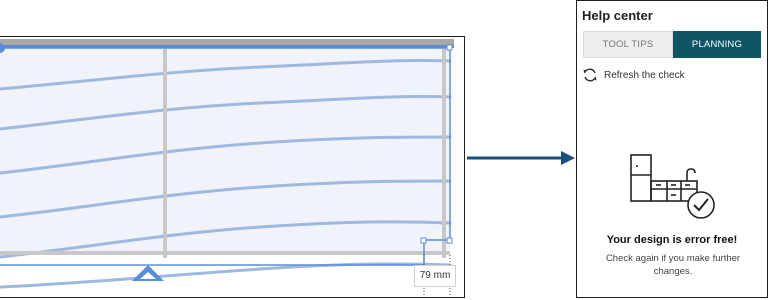 The image size is (770, 300). What do you see at coordinates (672, 186) in the screenshot?
I see `kitchen-check-icon` at bounding box center [672, 186].